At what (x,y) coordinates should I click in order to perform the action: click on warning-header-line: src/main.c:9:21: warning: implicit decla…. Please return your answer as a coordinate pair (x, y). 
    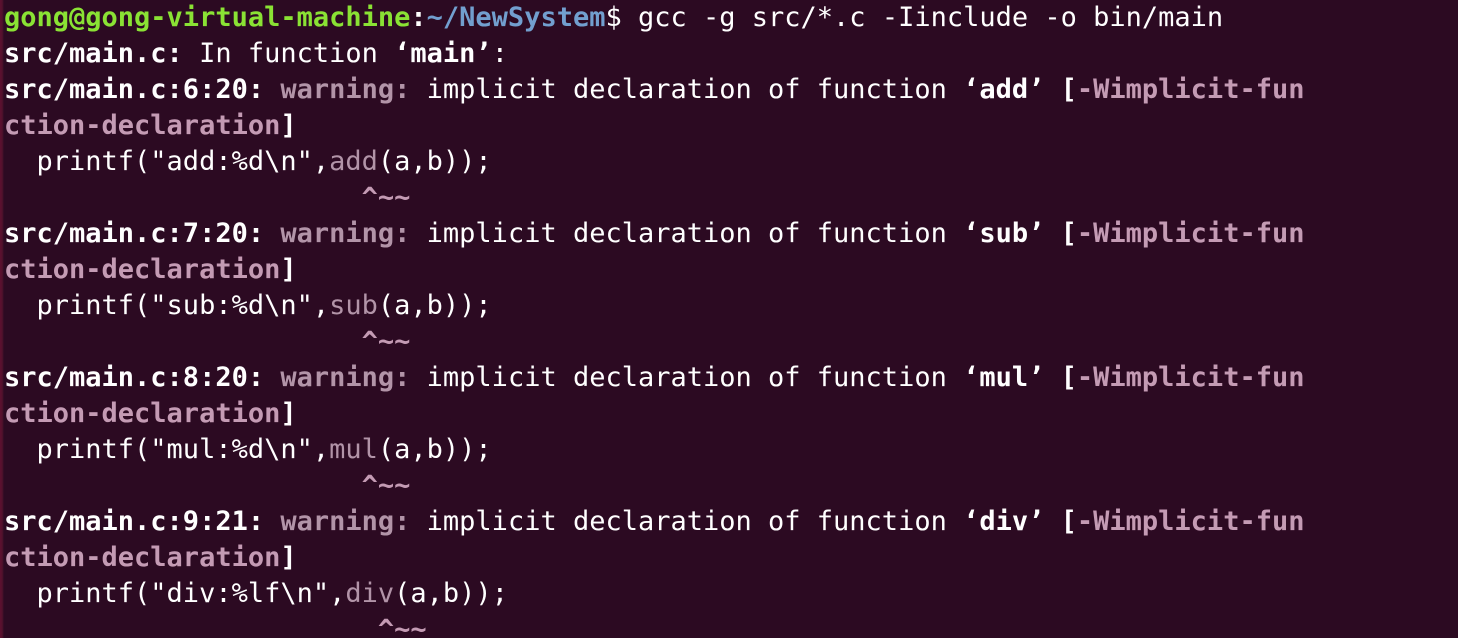
    Looking at the image, I should click on (731, 522).